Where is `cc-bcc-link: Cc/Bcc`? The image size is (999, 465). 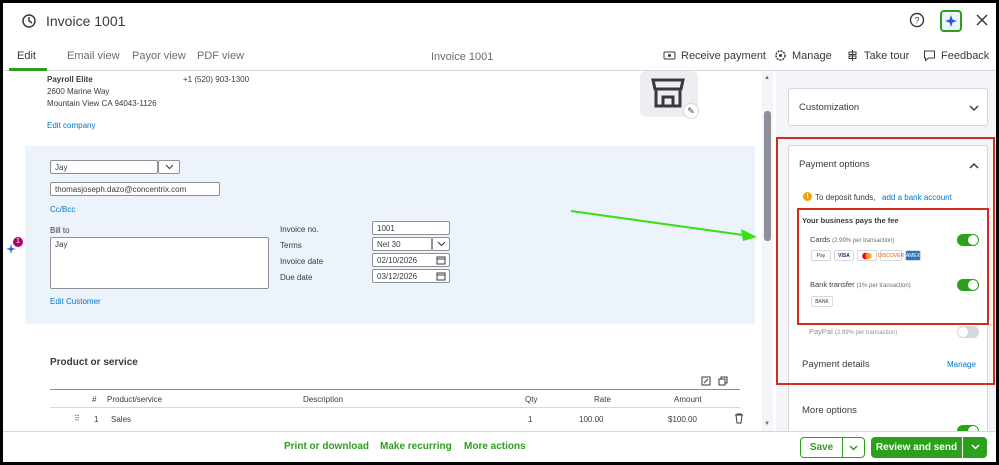
cc-bcc-link: Cc/Bcc is located at coordinates (62, 209).